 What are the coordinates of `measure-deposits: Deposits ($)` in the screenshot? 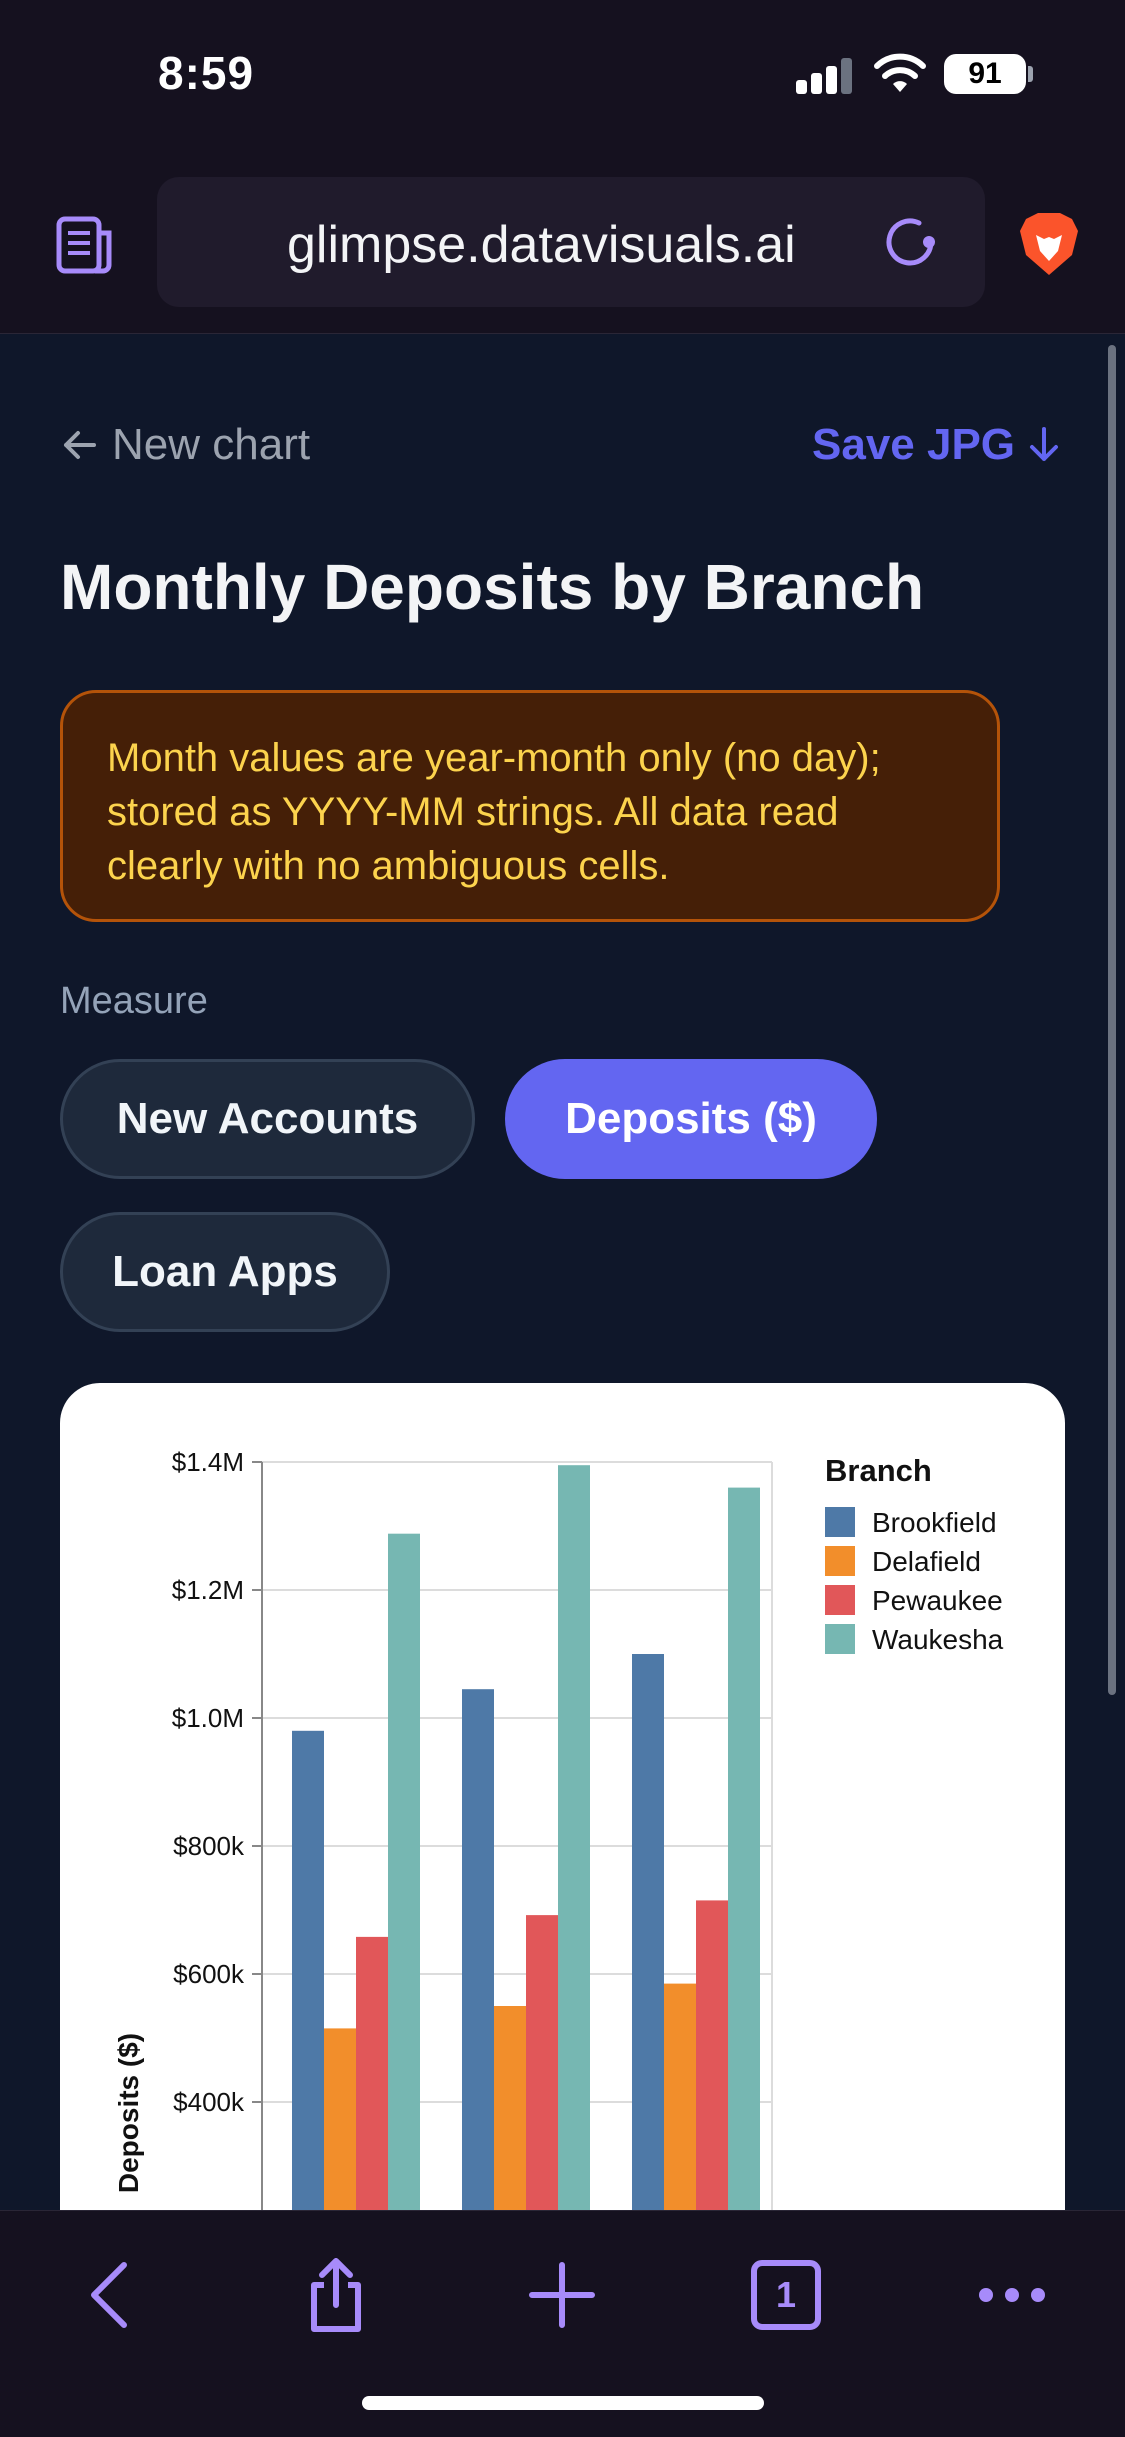 It's located at (691, 1119).